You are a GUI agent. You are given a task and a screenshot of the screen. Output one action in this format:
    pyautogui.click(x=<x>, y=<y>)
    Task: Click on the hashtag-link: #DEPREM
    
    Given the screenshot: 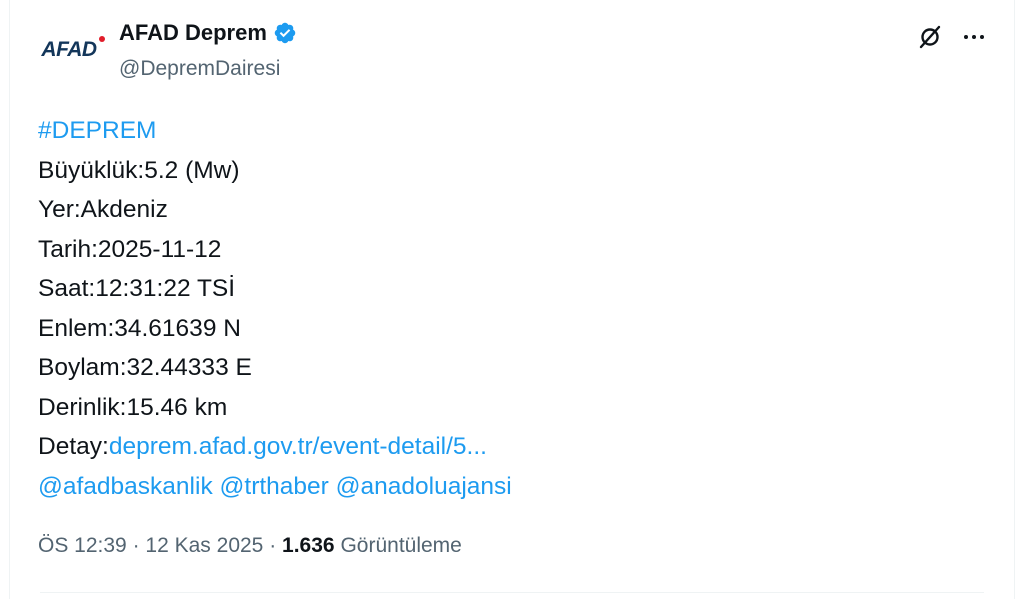 What is the action you would take?
    pyautogui.click(x=97, y=130)
    